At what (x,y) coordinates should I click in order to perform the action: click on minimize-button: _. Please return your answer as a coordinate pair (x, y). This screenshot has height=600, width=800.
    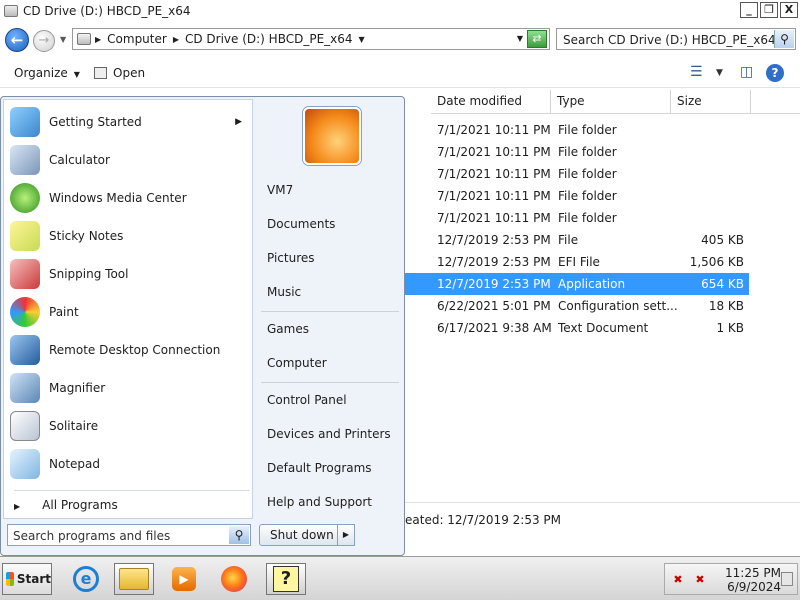
    Looking at the image, I should click on (749, 10).